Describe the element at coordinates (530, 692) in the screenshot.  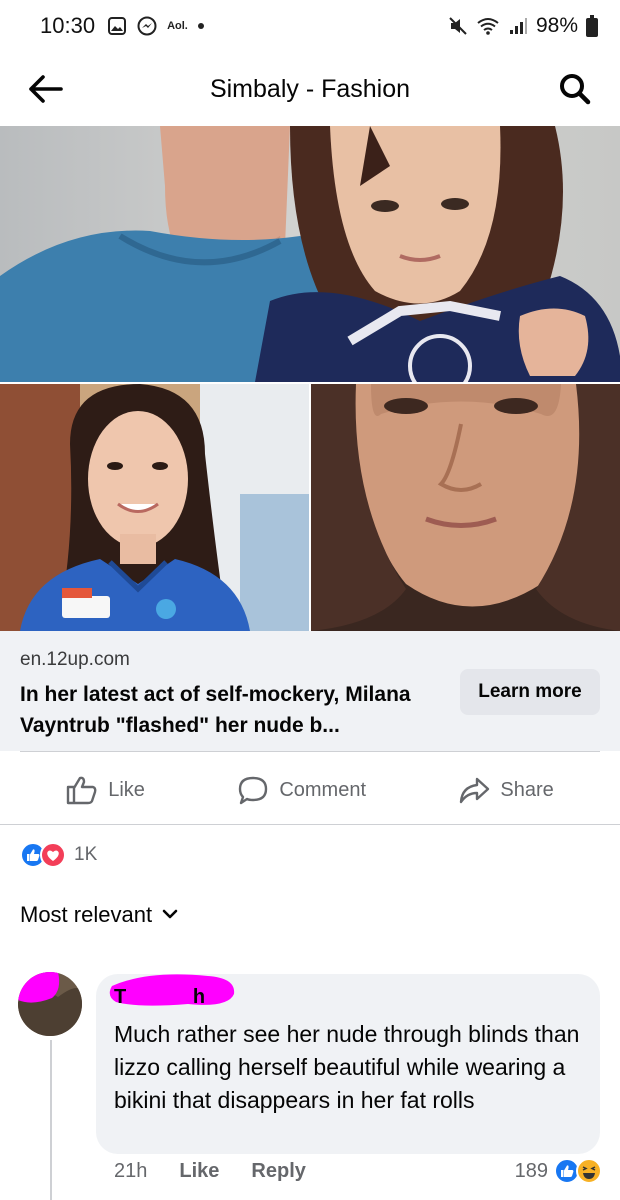
I see `learn-more-button: Learn more` at that location.